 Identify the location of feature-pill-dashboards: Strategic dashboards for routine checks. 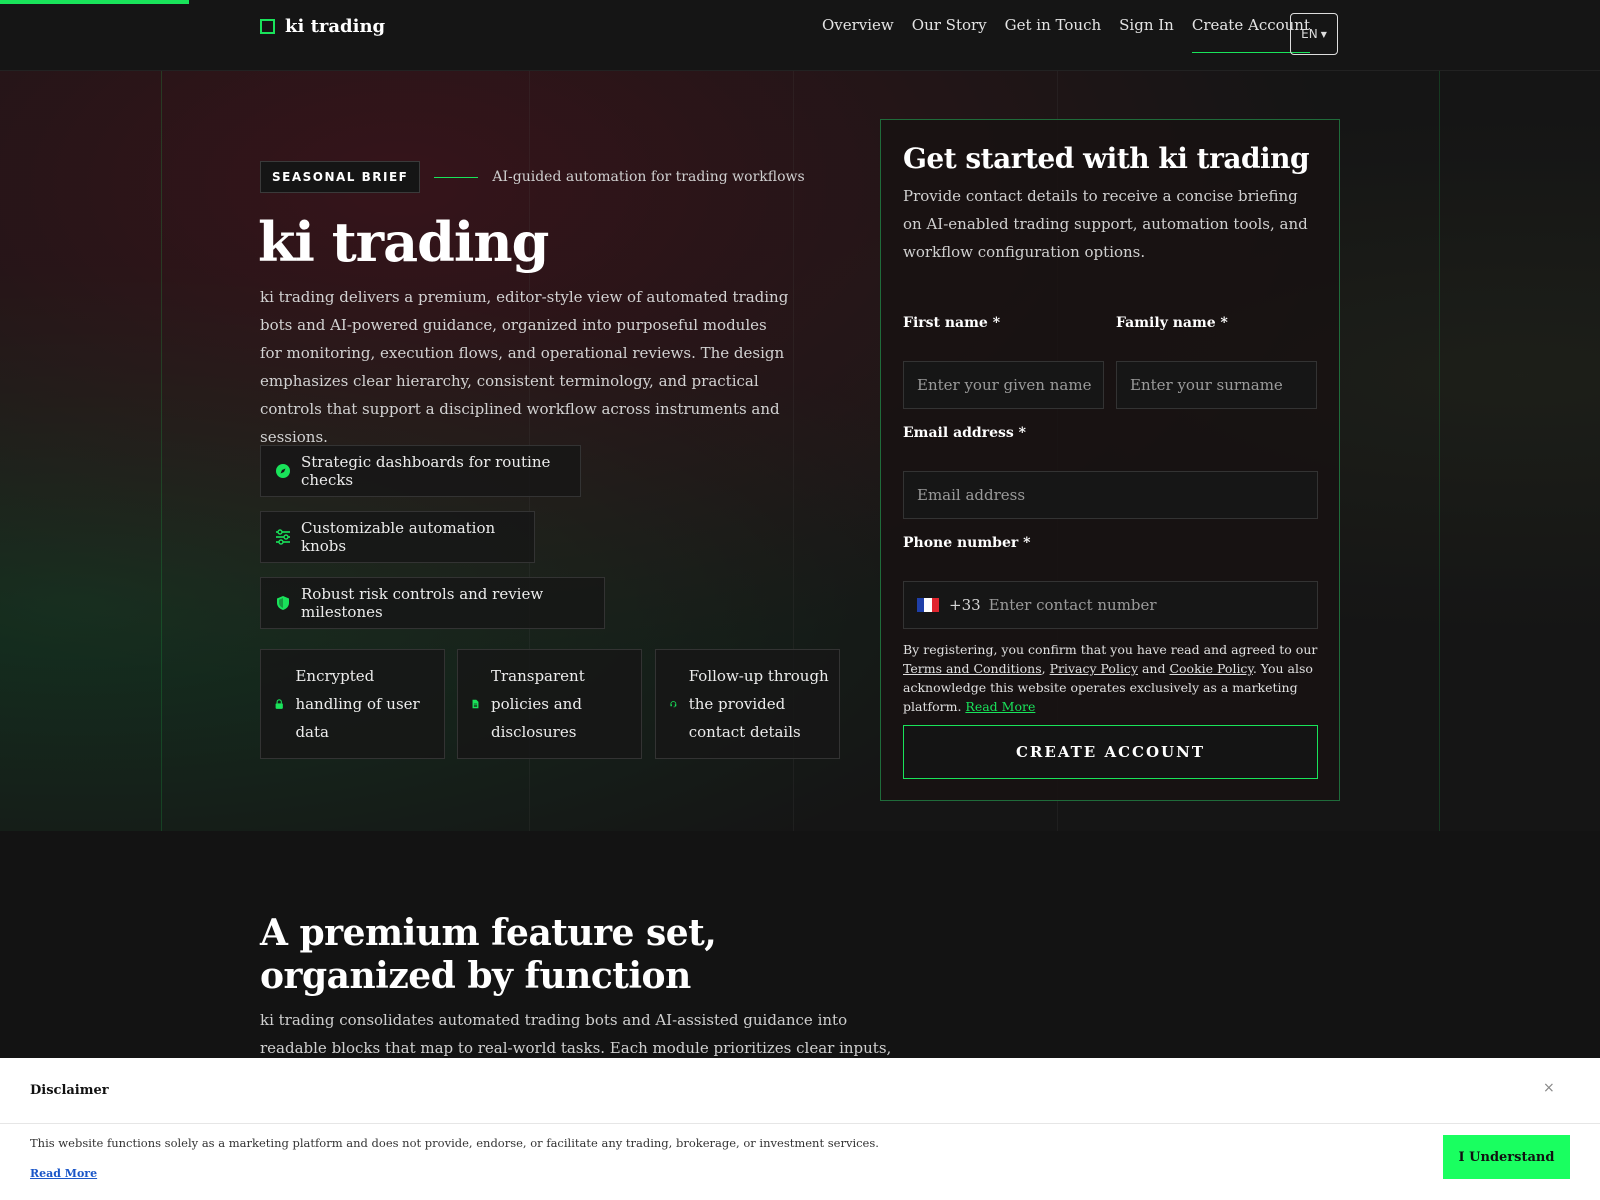
(420, 471).